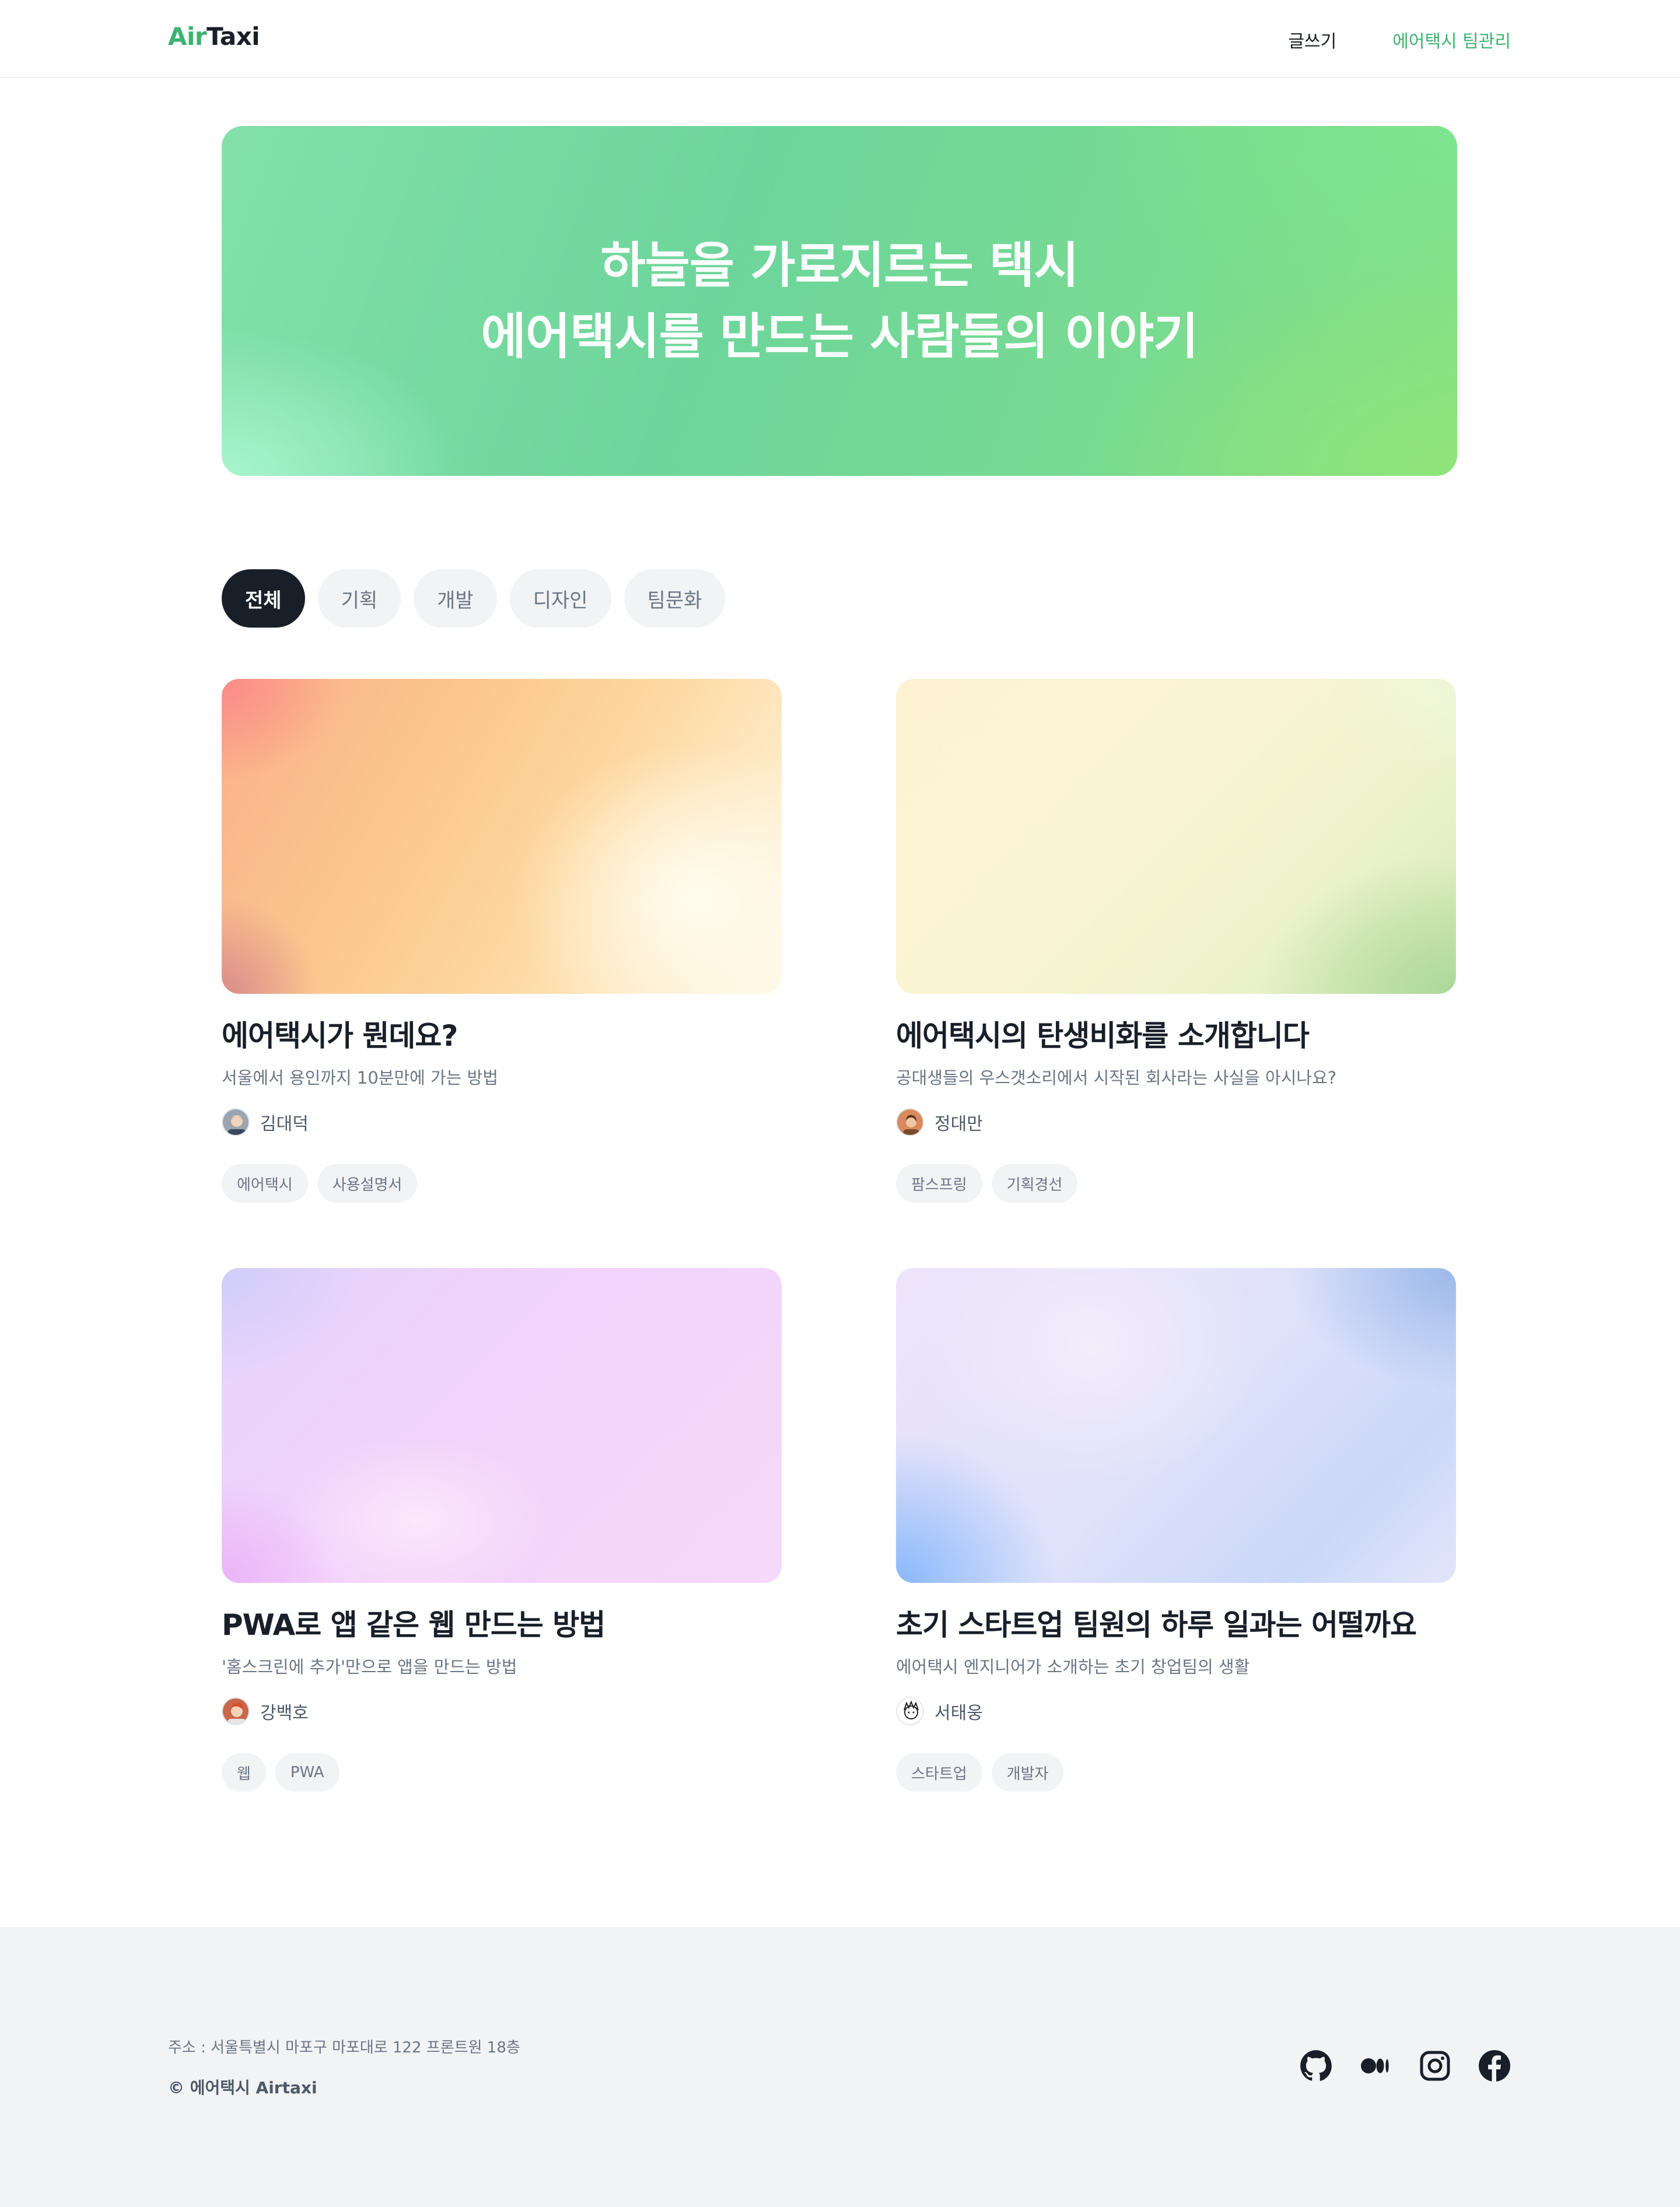 The height and width of the screenshot is (2207, 1680). Describe the element at coordinates (1027, 1772) in the screenshot. I see `tag: 개발자` at that location.